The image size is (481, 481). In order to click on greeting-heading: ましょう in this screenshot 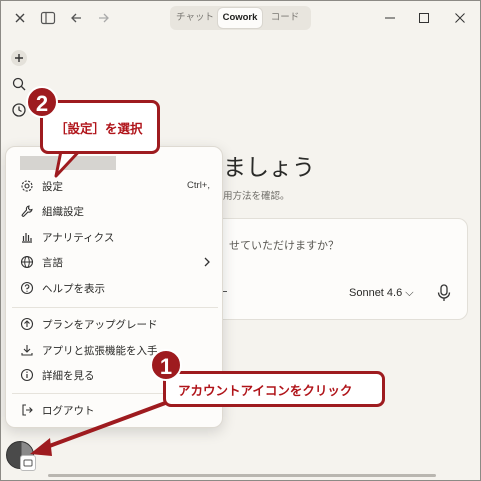, I will do `click(269, 168)`.